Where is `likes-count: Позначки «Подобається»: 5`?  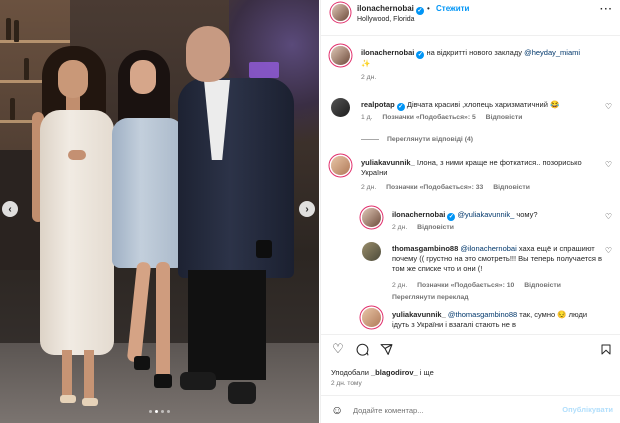
likes-count: Позначки «Подобається»: 5 is located at coordinates (428, 117).